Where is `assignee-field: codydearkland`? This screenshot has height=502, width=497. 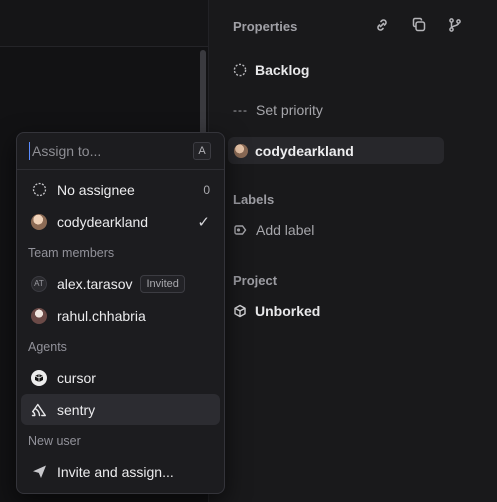 assignee-field: codydearkland is located at coordinates (336, 150).